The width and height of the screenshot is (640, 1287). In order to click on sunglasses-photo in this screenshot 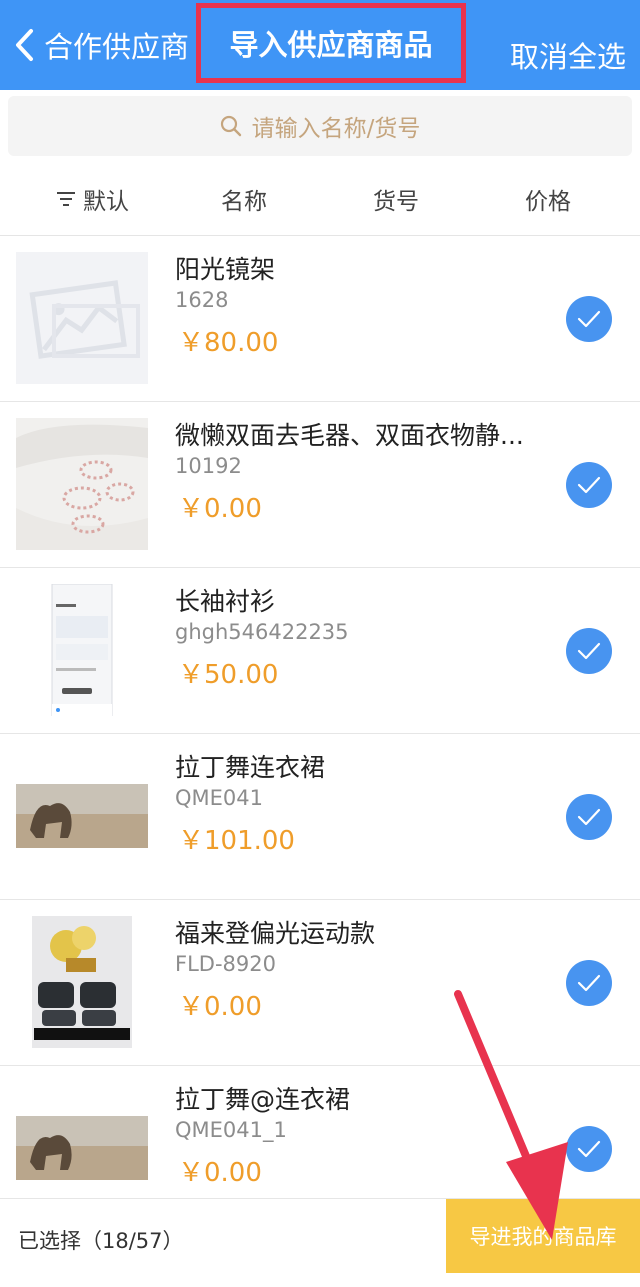, I will do `click(82, 982)`.